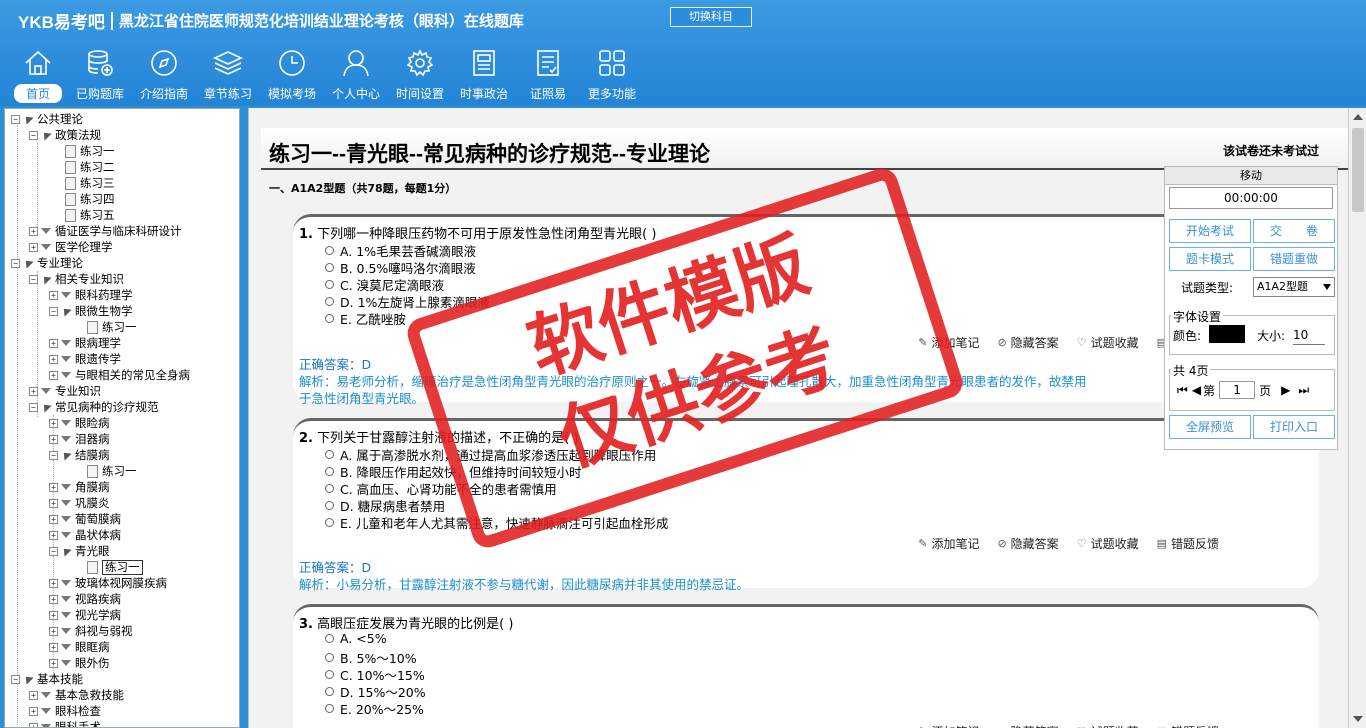  What do you see at coordinates (79, 551) in the screenshot?
I see `tree-node: − 青光眼` at bounding box center [79, 551].